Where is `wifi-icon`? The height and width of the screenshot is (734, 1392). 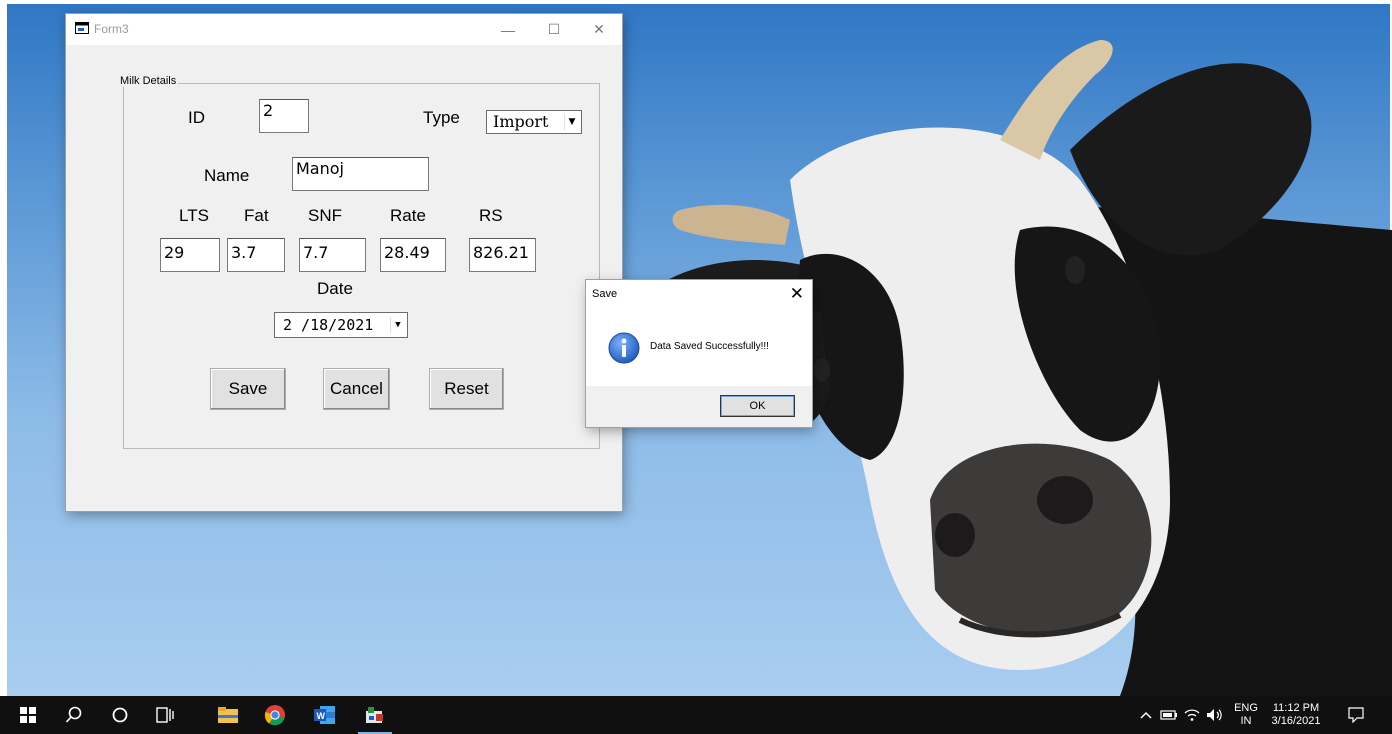 wifi-icon is located at coordinates (1192, 715).